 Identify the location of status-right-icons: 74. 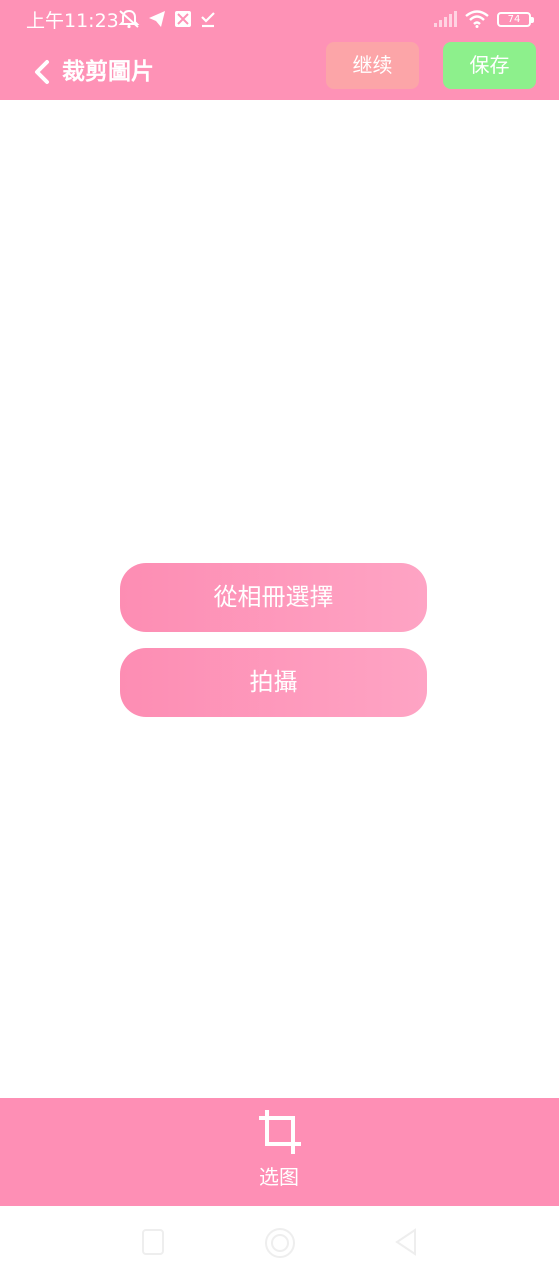
(483, 19).